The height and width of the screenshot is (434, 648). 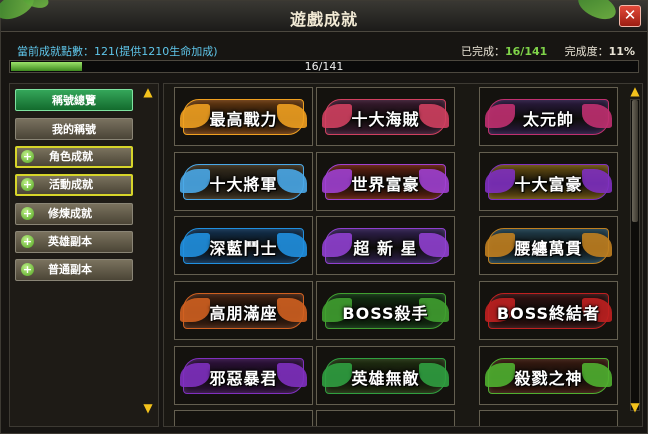 I want to click on rate-label: 完成度：, so click(x=586, y=51).